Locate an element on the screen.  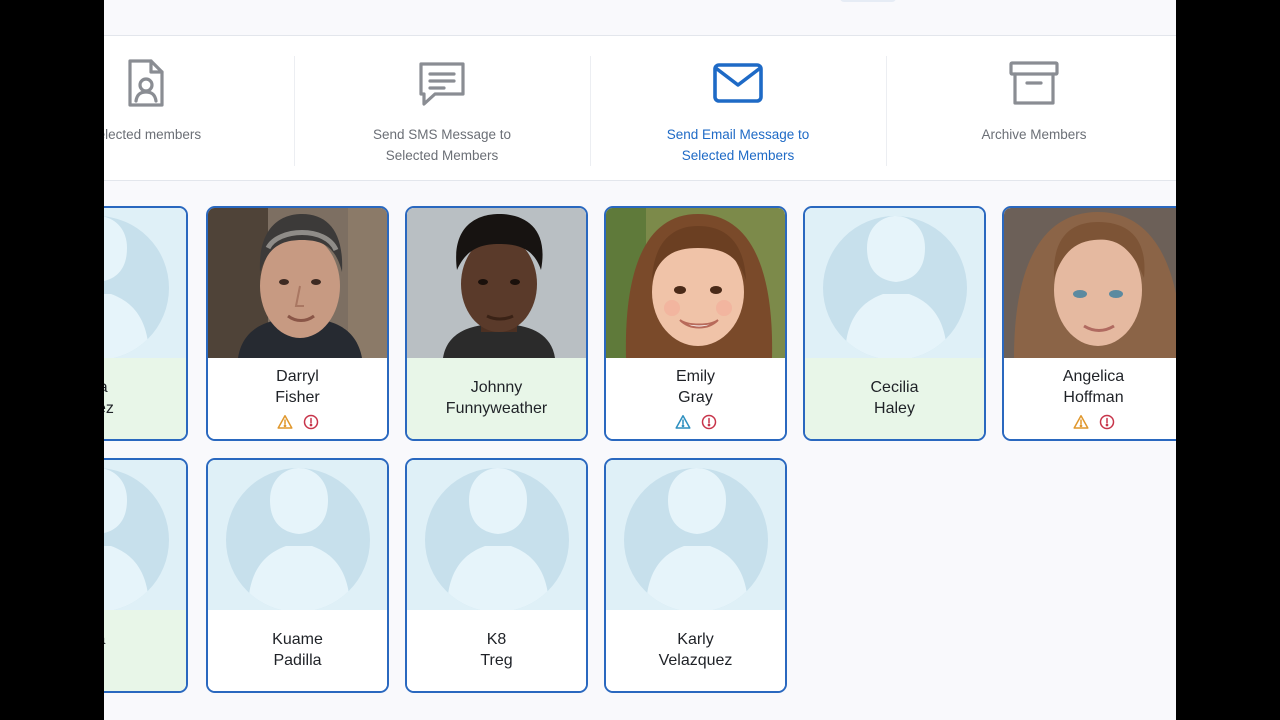
member-info: Cecilia Haley is located at coordinates (894, 398).